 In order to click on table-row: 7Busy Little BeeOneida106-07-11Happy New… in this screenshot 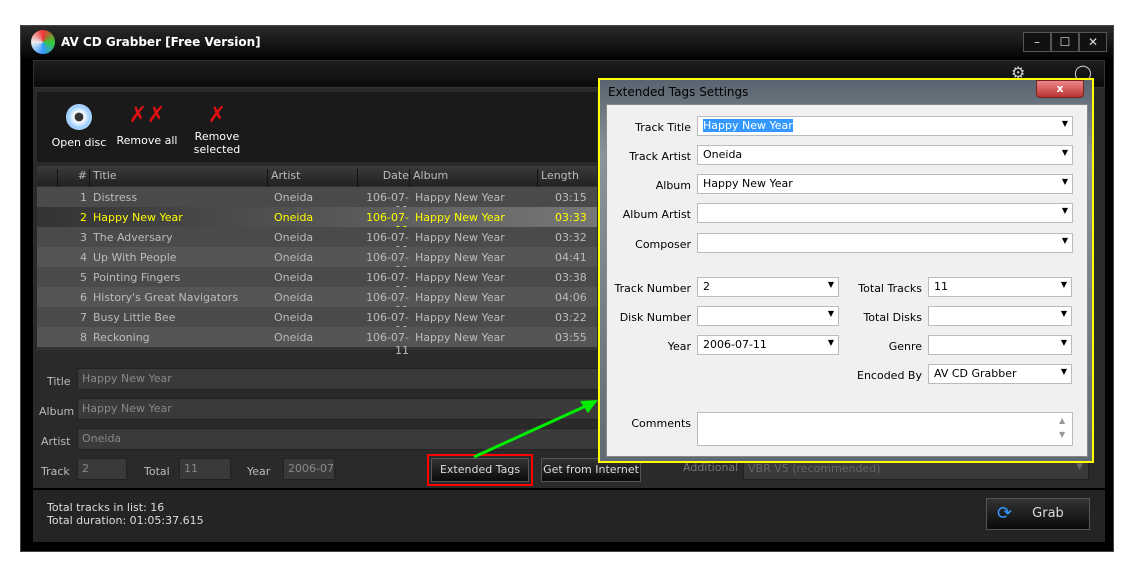, I will do `click(317, 322)`.